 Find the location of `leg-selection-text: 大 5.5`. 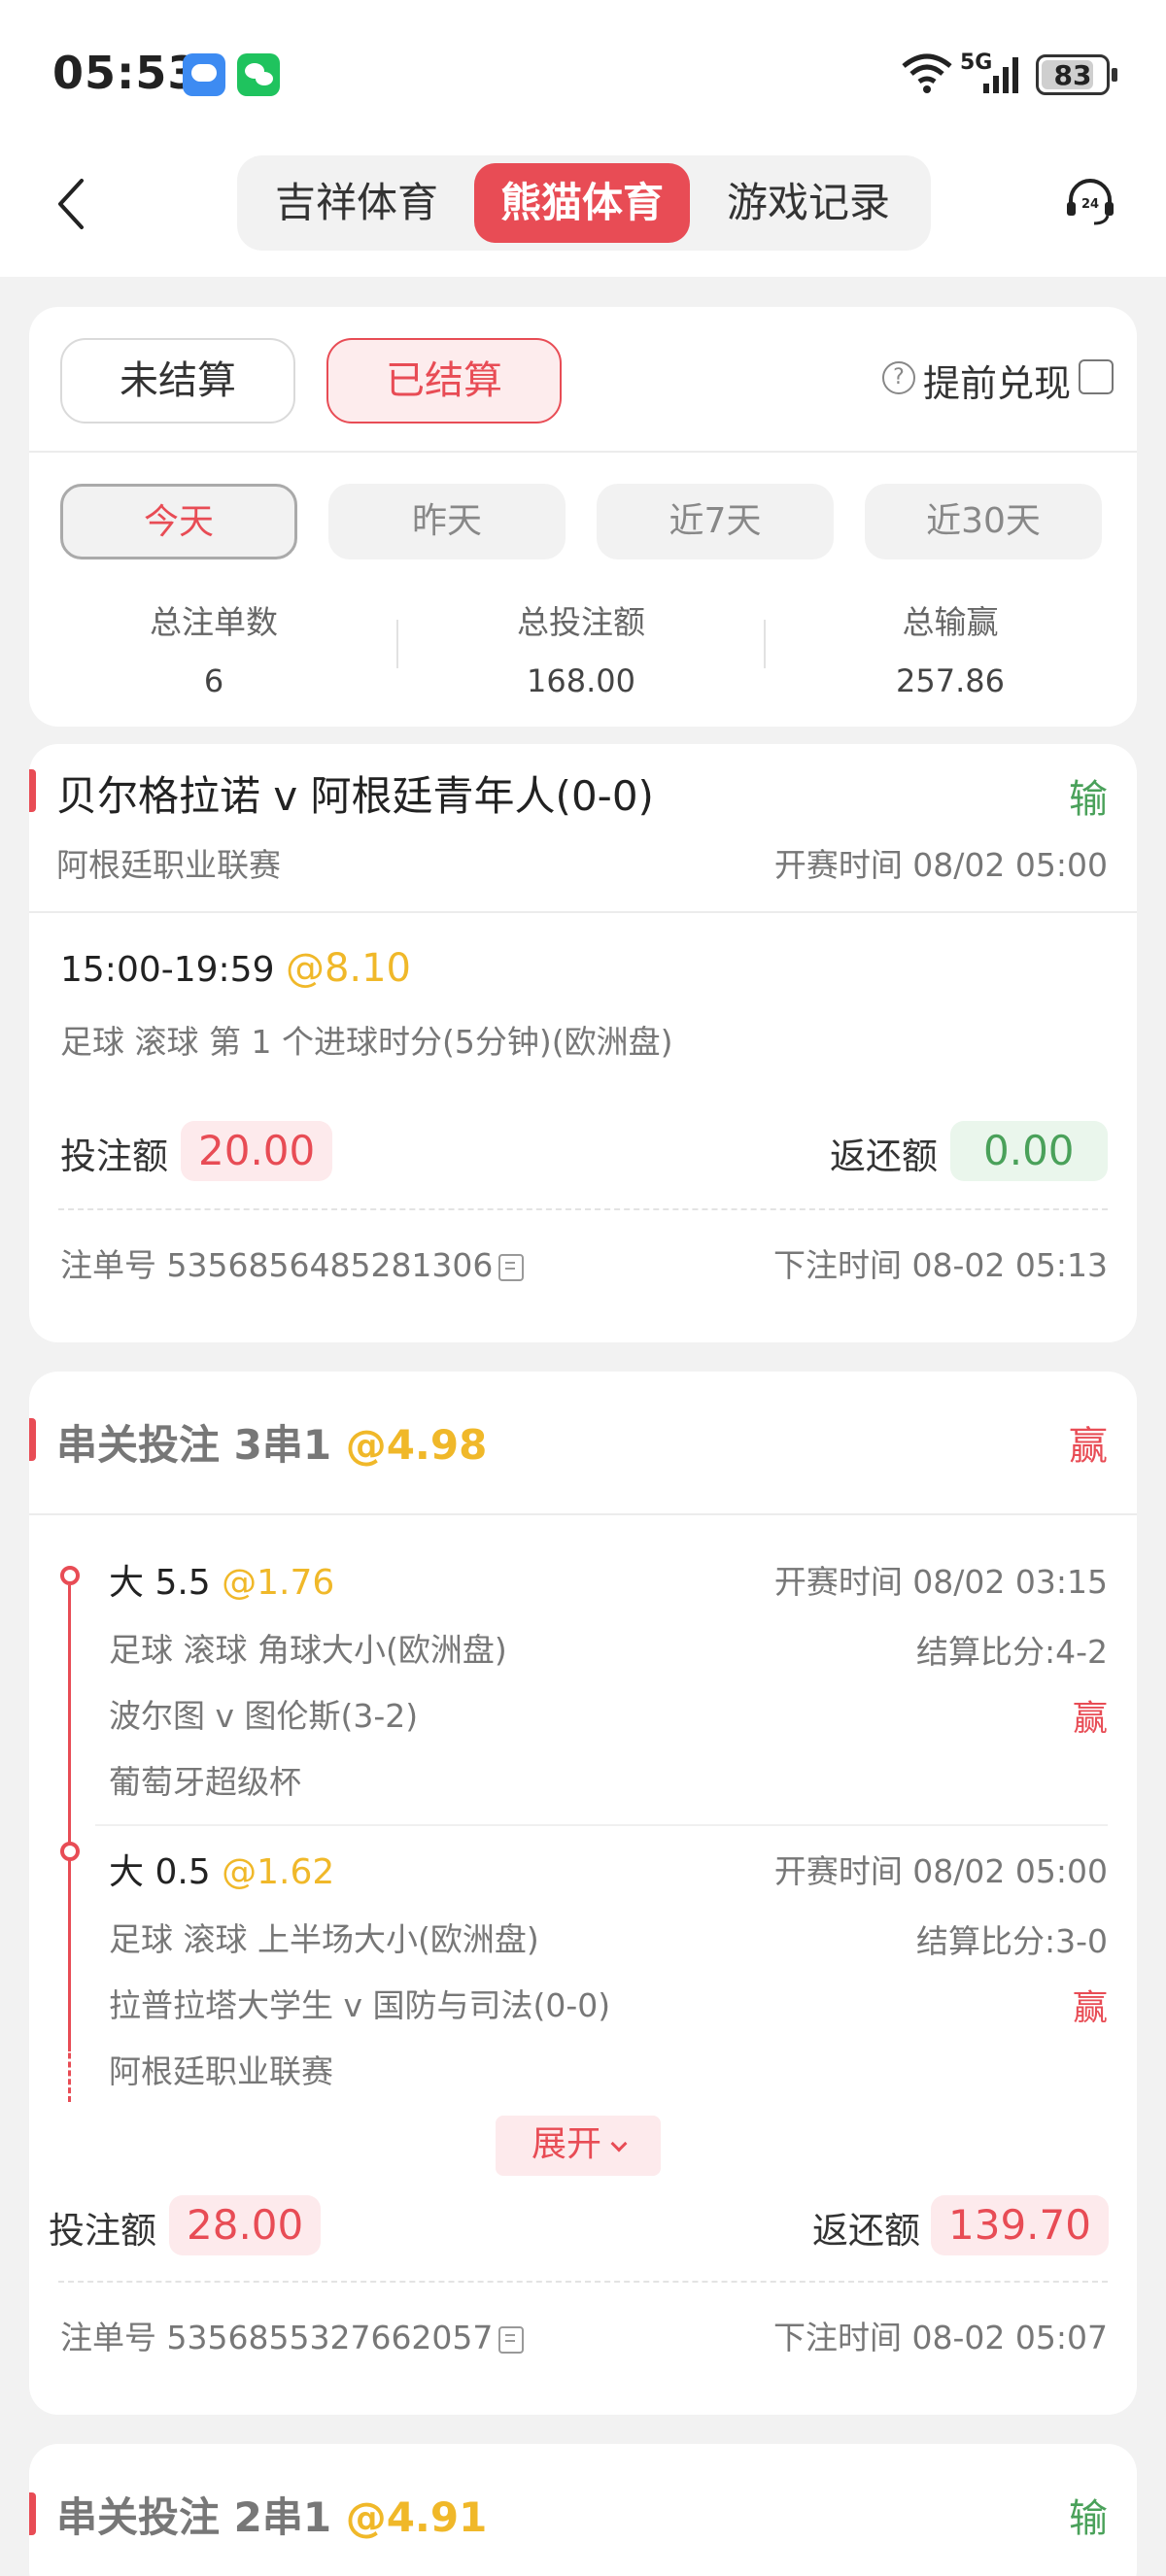

leg-selection-text: 大 5.5 is located at coordinates (160, 1583).